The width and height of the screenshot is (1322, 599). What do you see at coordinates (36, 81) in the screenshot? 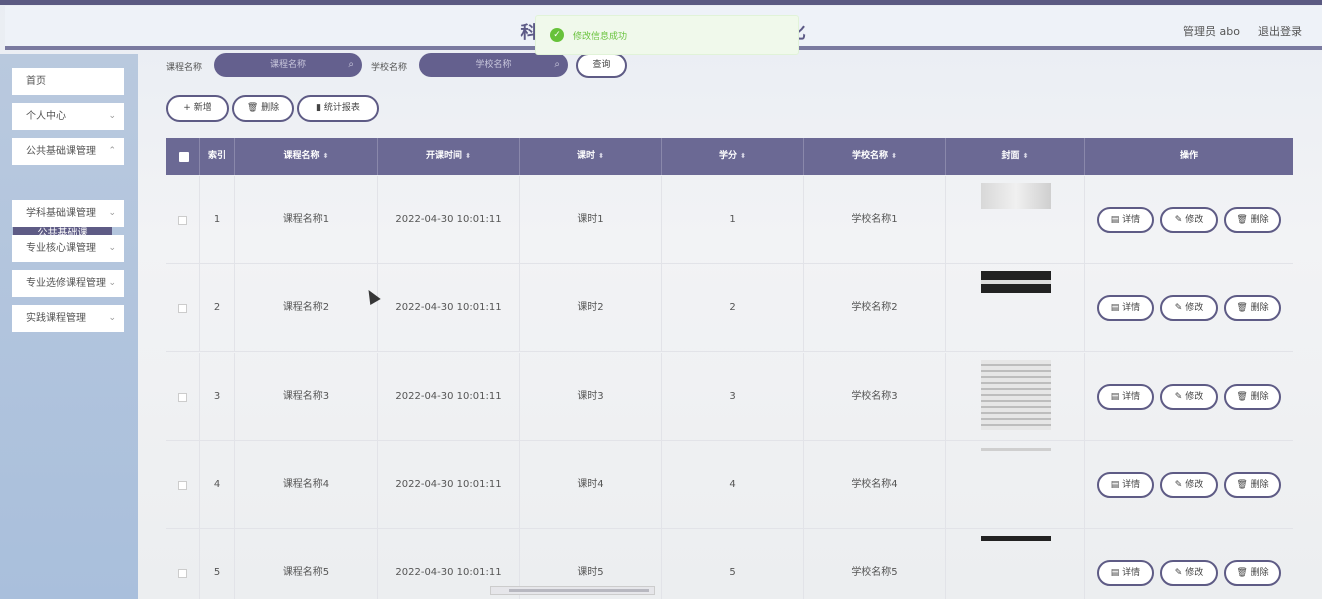
I see `sidebar-item-label: 首页` at bounding box center [36, 81].